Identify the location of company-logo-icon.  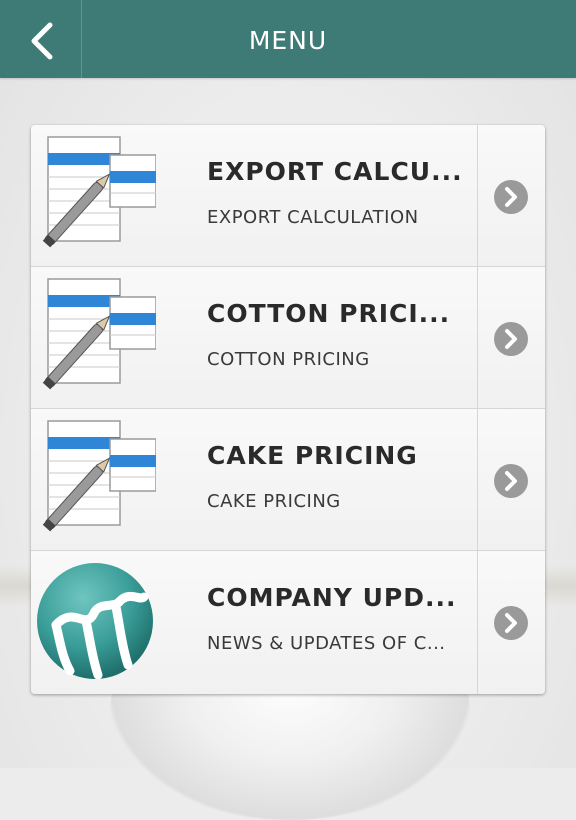
(95, 621).